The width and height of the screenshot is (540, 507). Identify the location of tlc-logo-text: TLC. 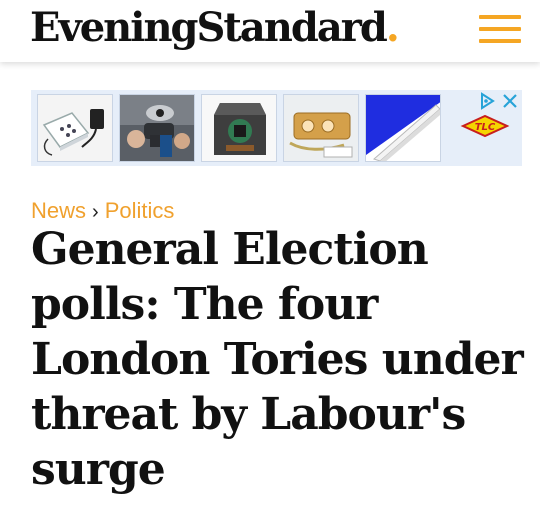
(485, 127).